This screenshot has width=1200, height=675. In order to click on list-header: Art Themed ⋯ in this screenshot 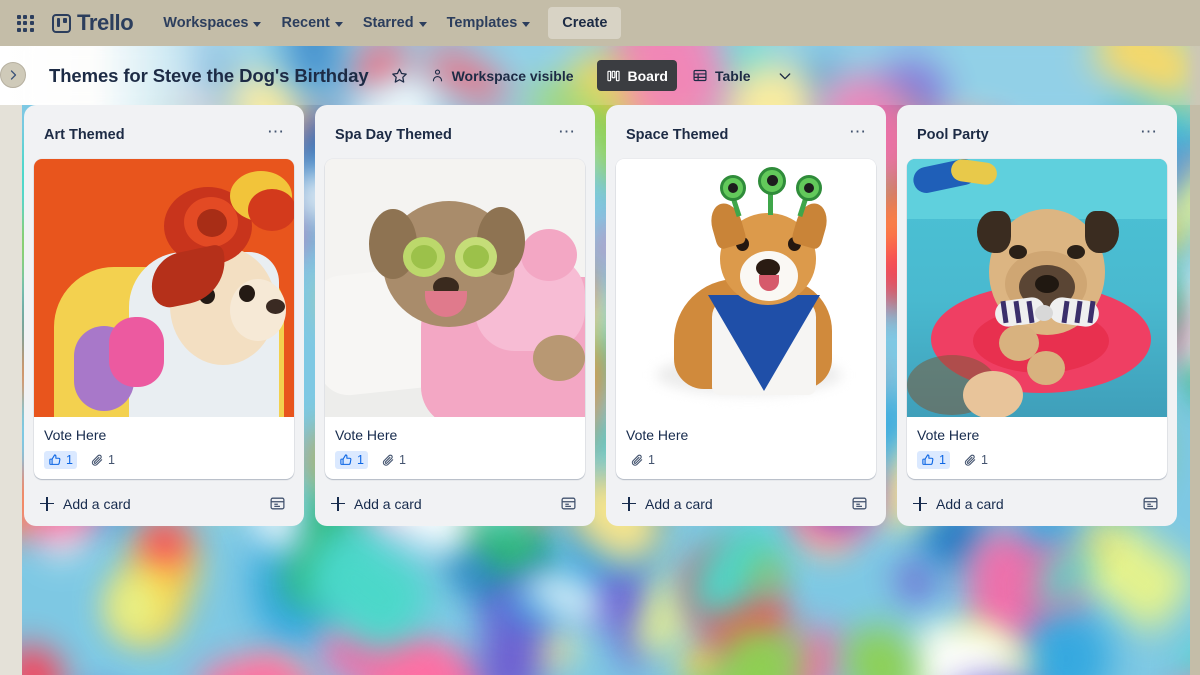, I will do `click(164, 136)`.